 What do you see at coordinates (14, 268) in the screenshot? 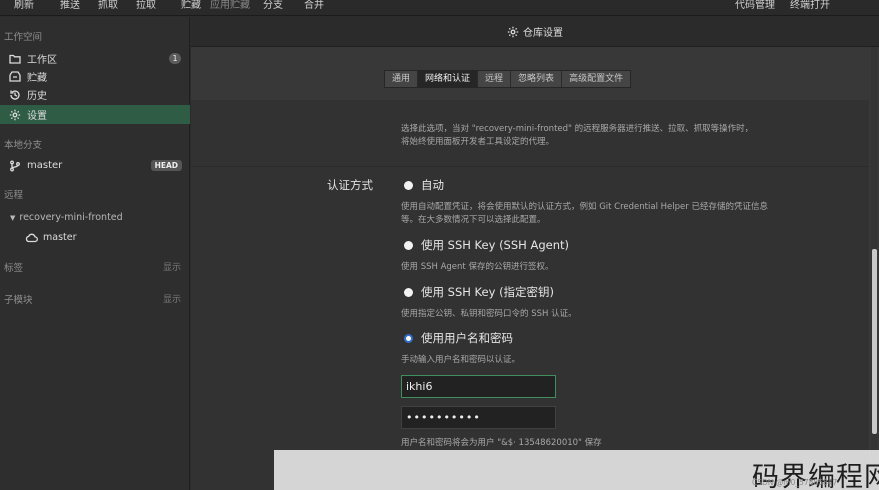
I see `tags-section-title: 标签` at bounding box center [14, 268].